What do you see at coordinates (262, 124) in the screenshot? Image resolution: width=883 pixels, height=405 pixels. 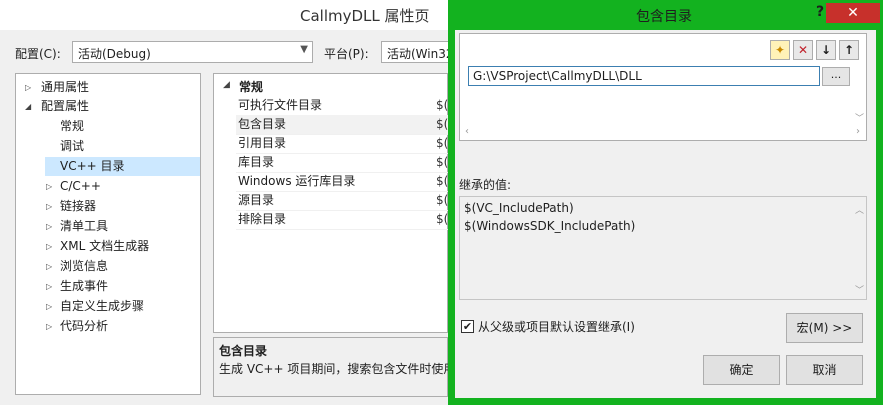 I see `grid-row-name: 包含目录` at bounding box center [262, 124].